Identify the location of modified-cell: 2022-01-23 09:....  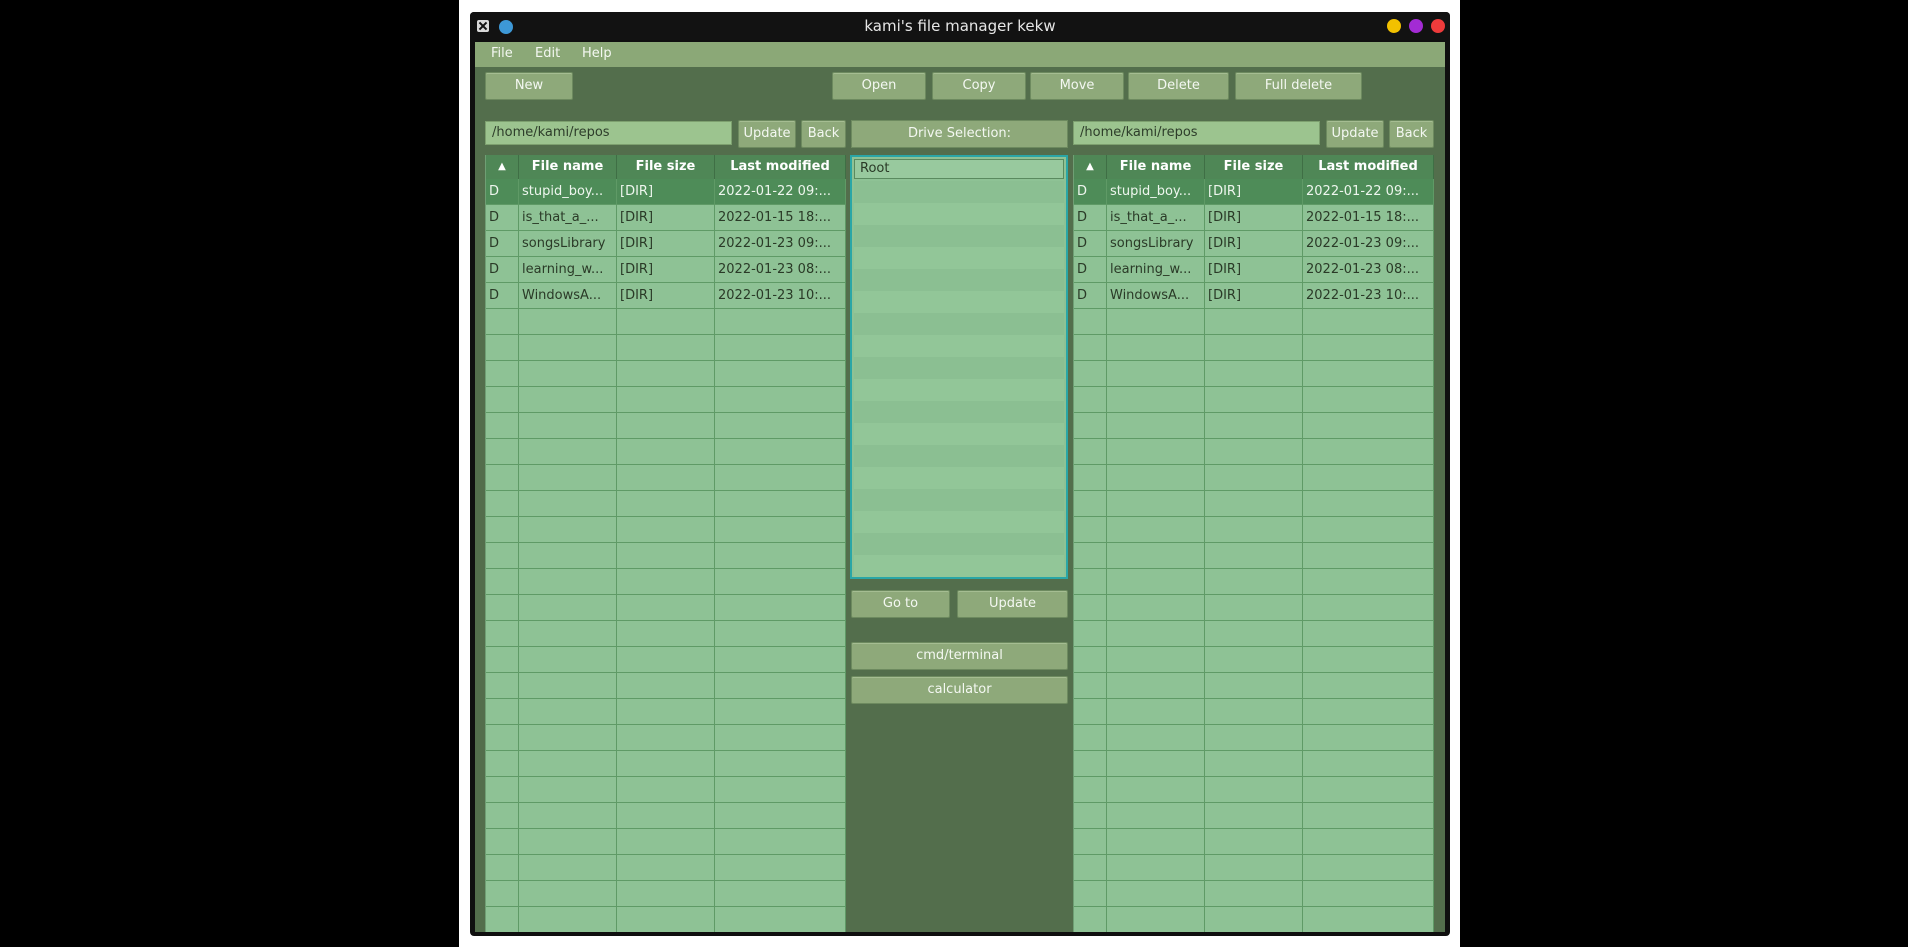
(780, 243).